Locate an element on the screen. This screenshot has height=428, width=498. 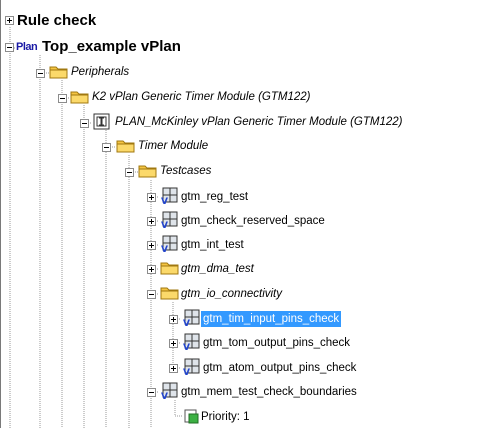
node-label: gtm_reg_test is located at coordinates (215, 197).